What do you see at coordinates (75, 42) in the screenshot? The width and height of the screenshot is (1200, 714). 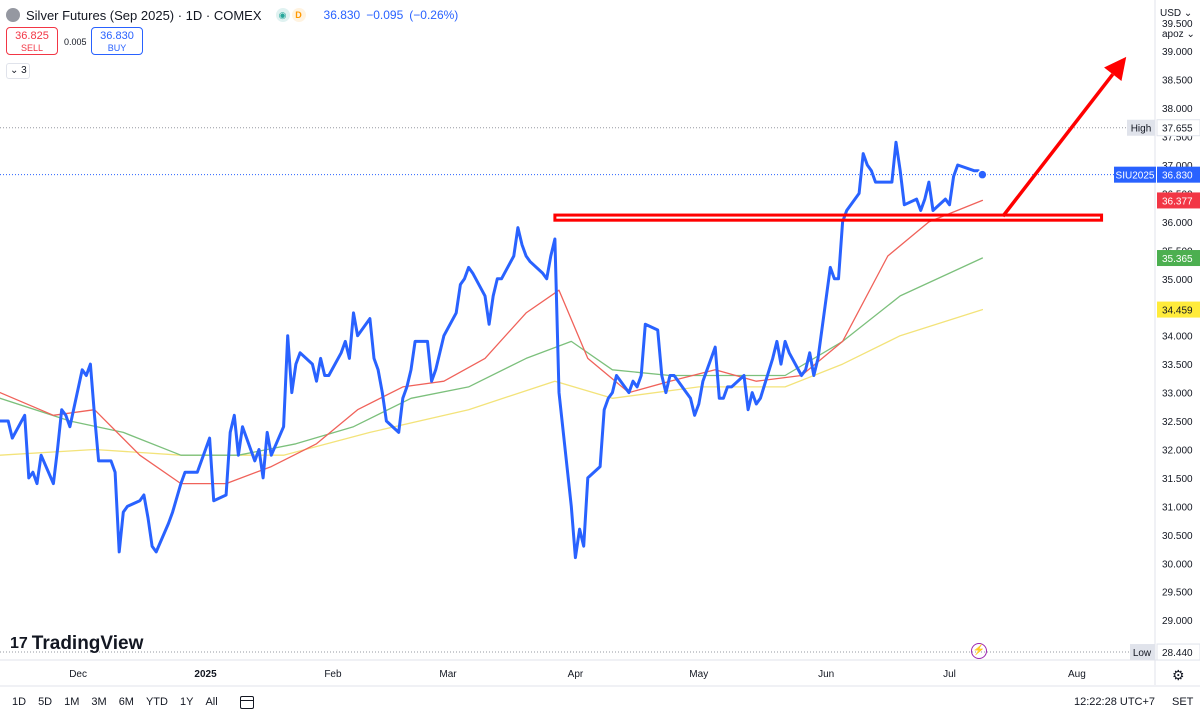 I see `spread-value: 0.005` at bounding box center [75, 42].